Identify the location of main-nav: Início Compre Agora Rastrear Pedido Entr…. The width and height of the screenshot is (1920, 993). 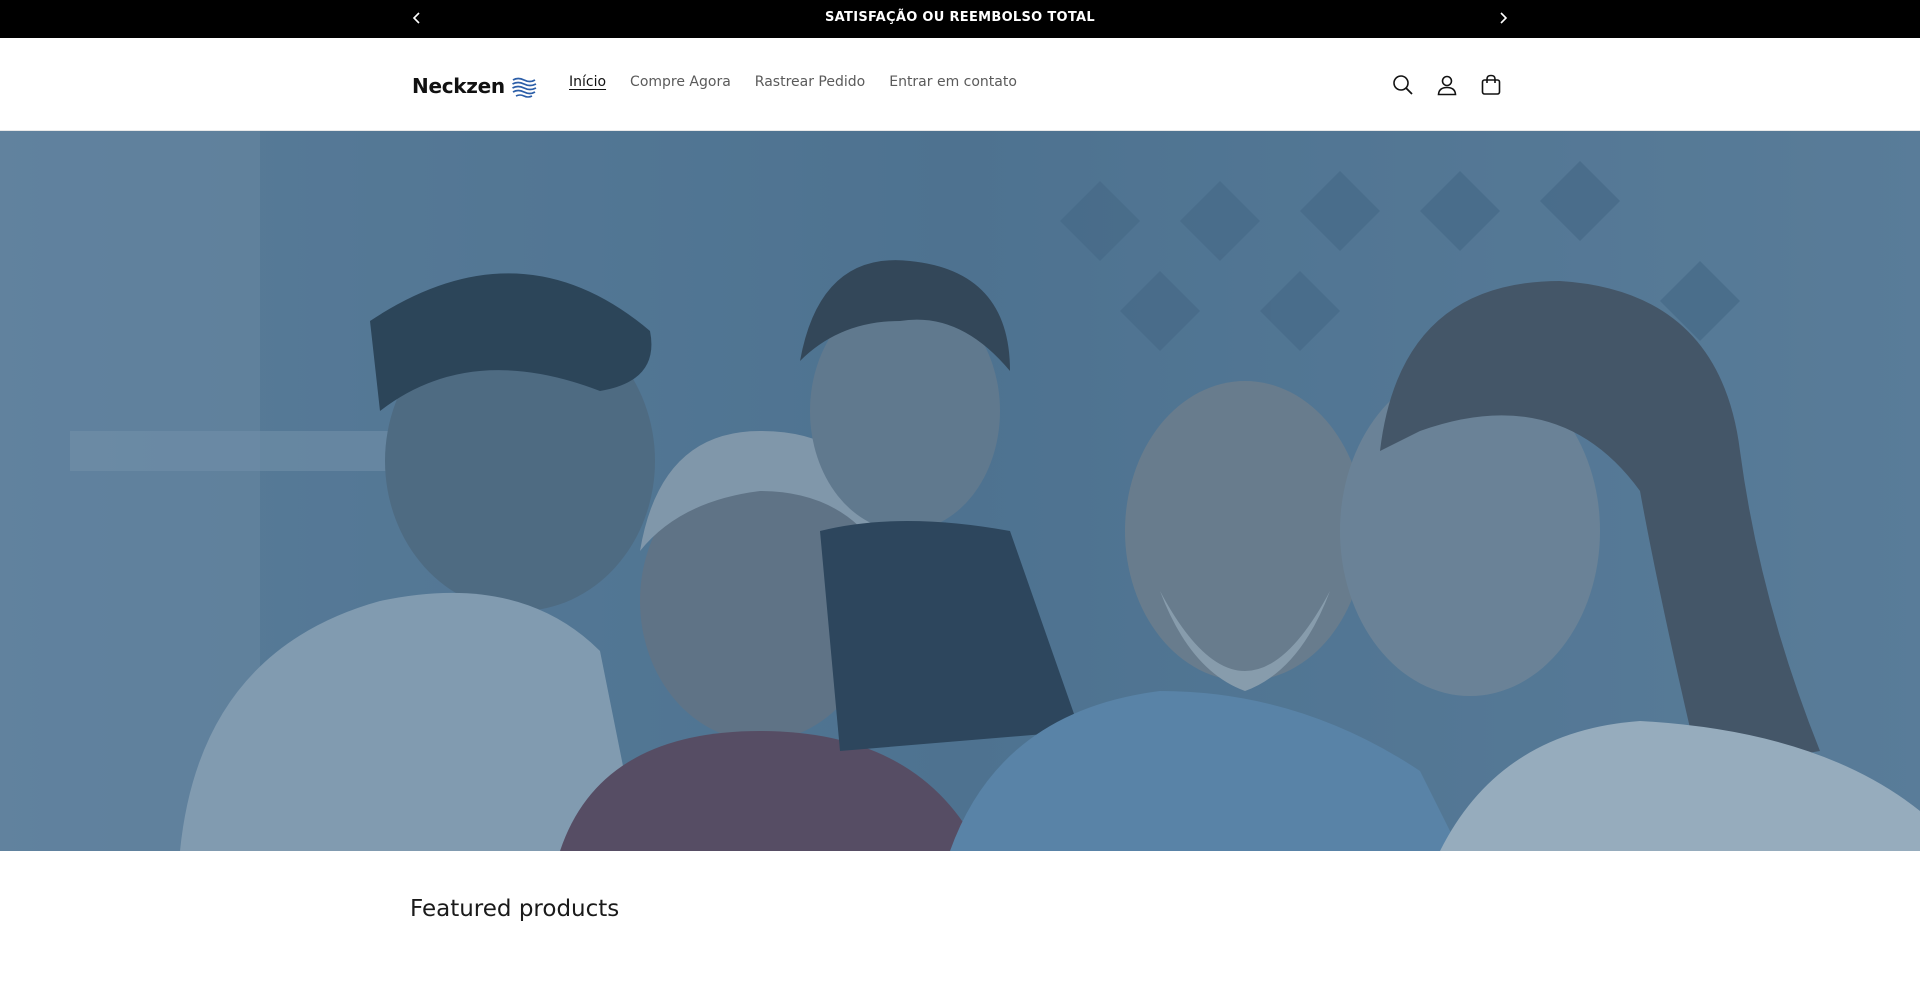
(793, 82).